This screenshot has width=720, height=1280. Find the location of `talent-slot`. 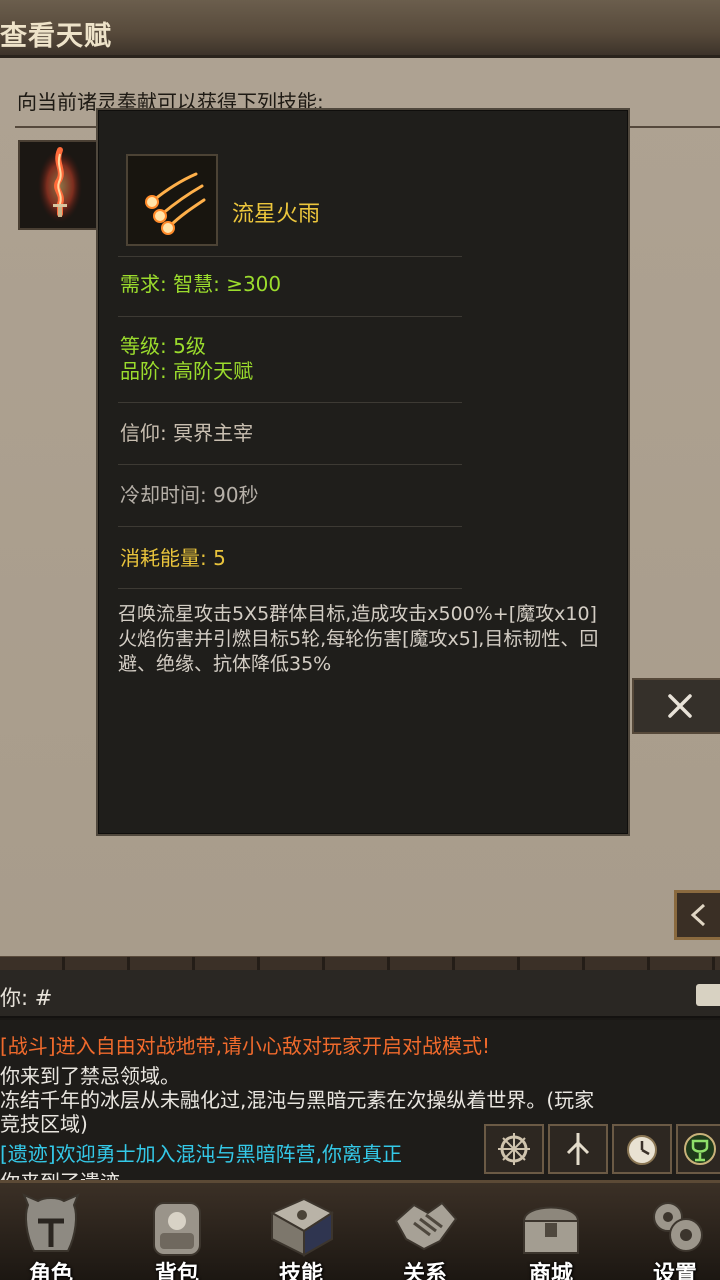

talent-slot is located at coordinates (58, 185).